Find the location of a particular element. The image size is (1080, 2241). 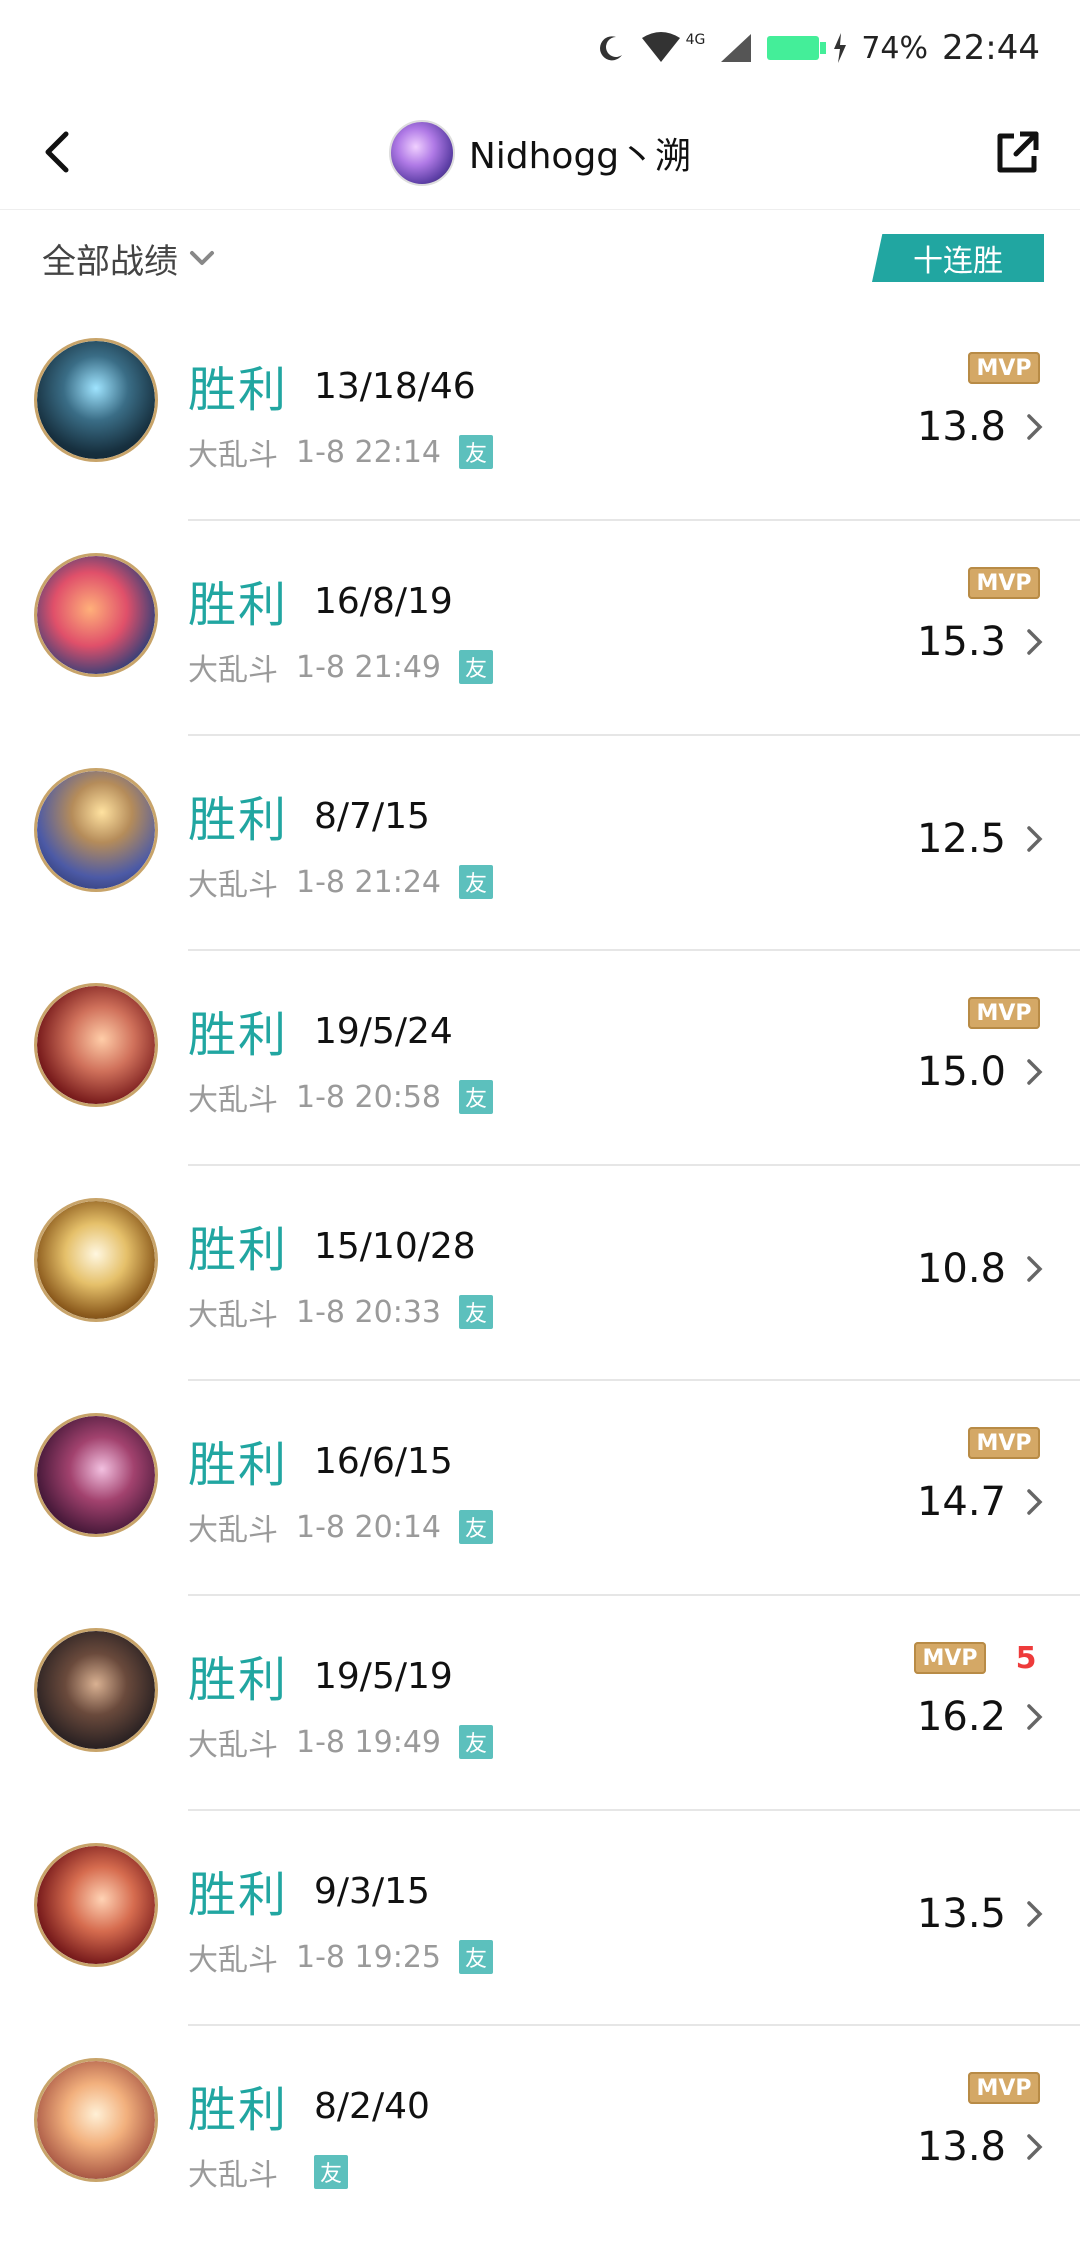

status-bar: 4G 74% 22:44 is located at coordinates (540, 48).